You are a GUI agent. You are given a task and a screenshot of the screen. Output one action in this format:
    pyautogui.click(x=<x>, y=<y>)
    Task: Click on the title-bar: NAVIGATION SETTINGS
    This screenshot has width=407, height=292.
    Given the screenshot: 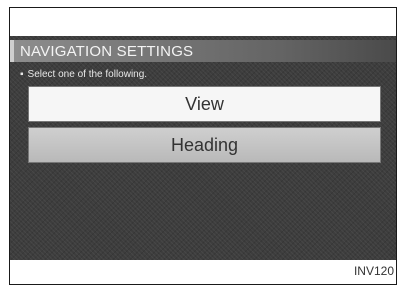 What is the action you would take?
    pyautogui.click(x=203, y=51)
    